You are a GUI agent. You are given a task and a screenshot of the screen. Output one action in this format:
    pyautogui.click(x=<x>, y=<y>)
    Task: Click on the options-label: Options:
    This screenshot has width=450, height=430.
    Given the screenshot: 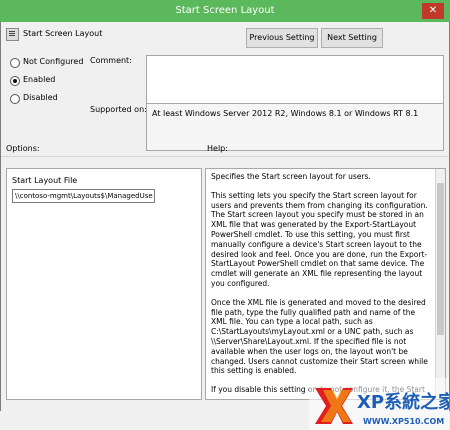 What is the action you would take?
    pyautogui.click(x=23, y=148)
    